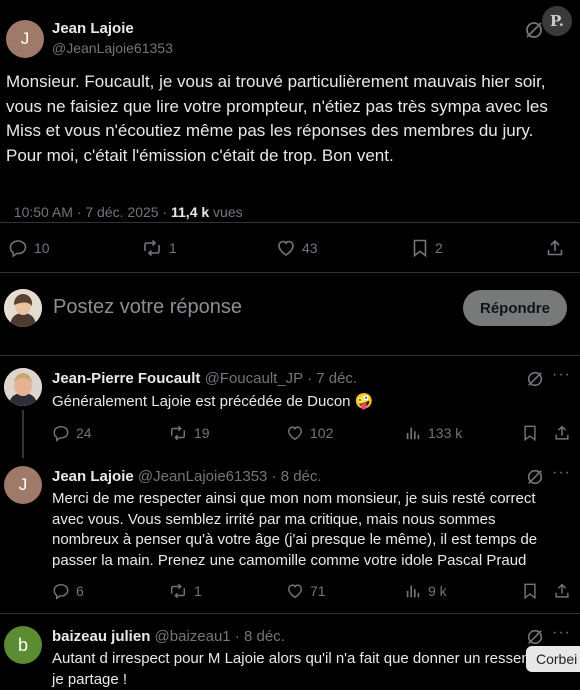 Image resolution: width=580 pixels, height=690 pixels. Describe the element at coordinates (80, 591) in the screenshot. I see `reply-count: 6` at that location.